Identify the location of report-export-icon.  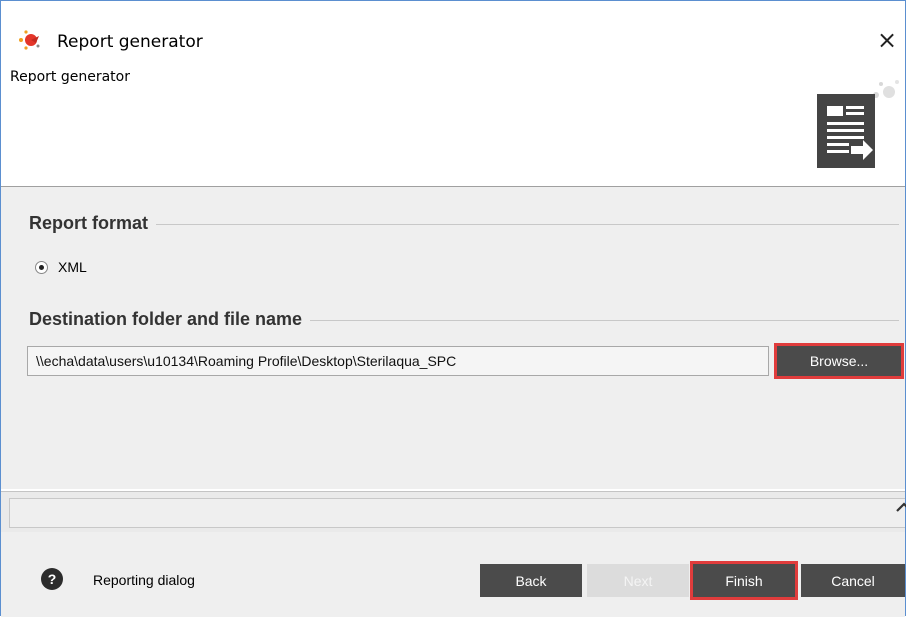
(858, 124).